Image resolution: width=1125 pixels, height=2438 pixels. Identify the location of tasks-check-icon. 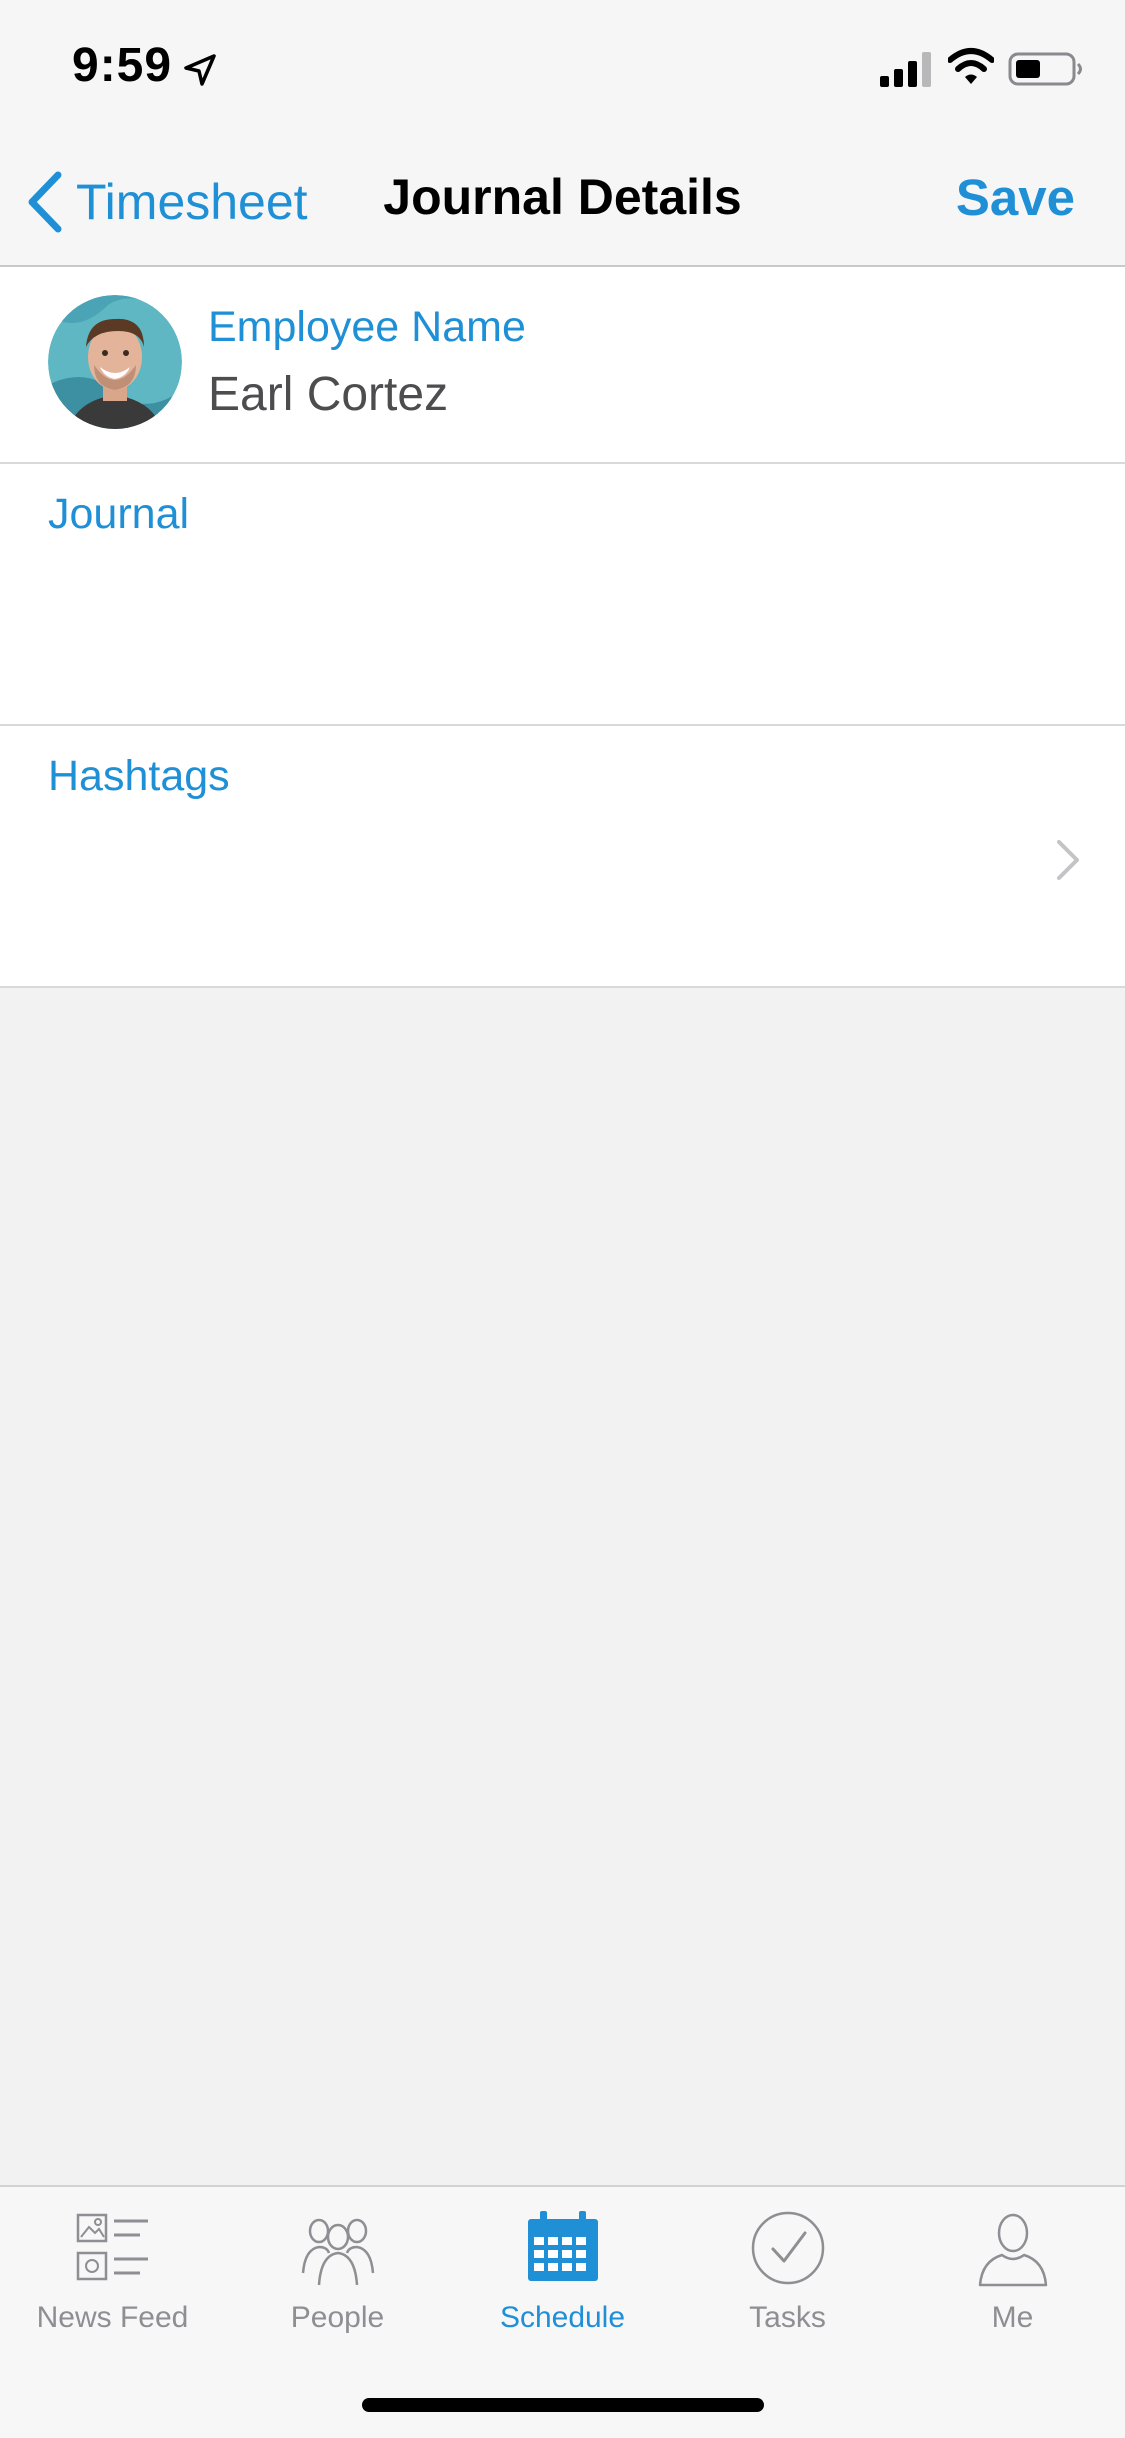
(787, 2248).